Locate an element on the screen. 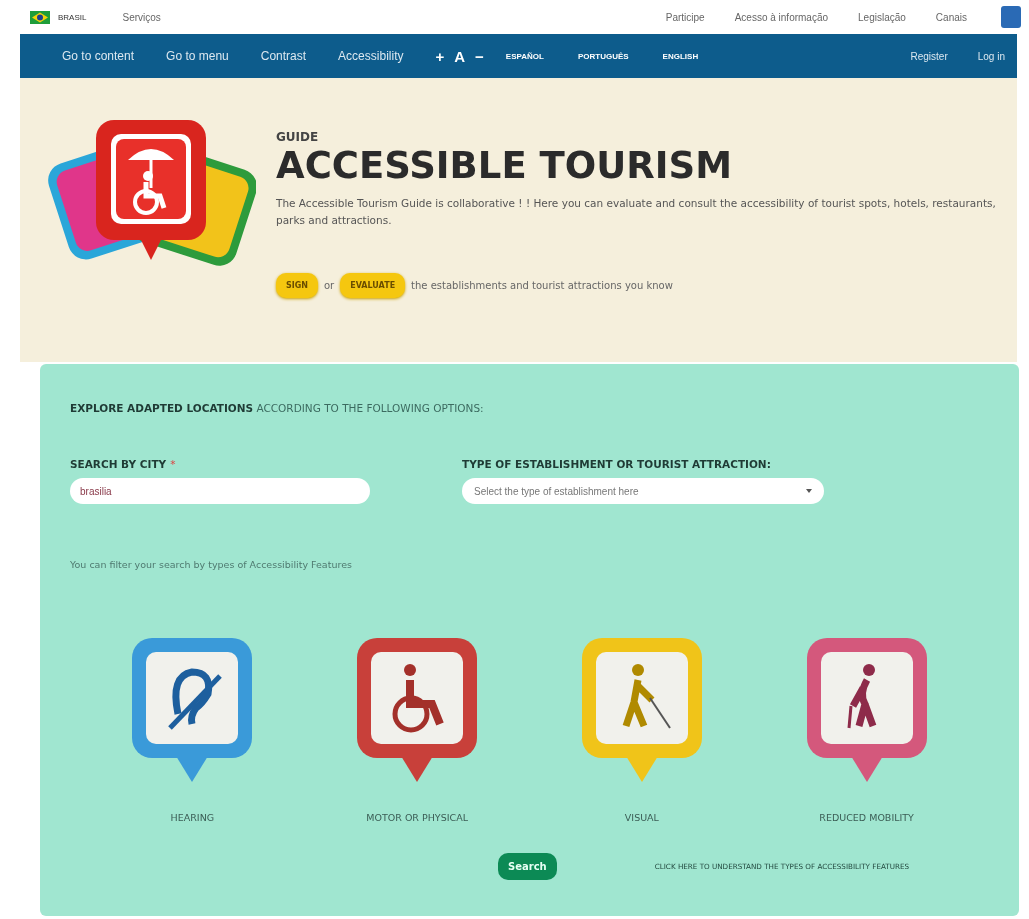 Image resolution: width=1029 pixels, height=919 pixels. caret-icon is located at coordinates (809, 491).